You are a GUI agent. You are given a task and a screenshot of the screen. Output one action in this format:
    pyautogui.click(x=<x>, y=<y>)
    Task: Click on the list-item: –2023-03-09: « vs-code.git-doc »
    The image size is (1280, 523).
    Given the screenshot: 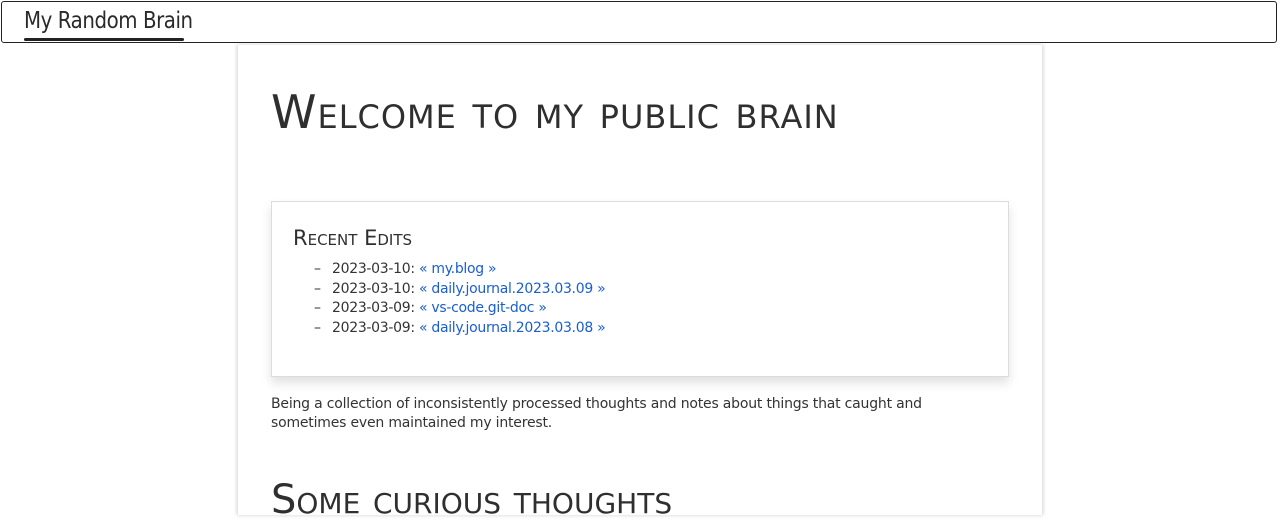 What is the action you would take?
    pyautogui.click(x=459, y=309)
    